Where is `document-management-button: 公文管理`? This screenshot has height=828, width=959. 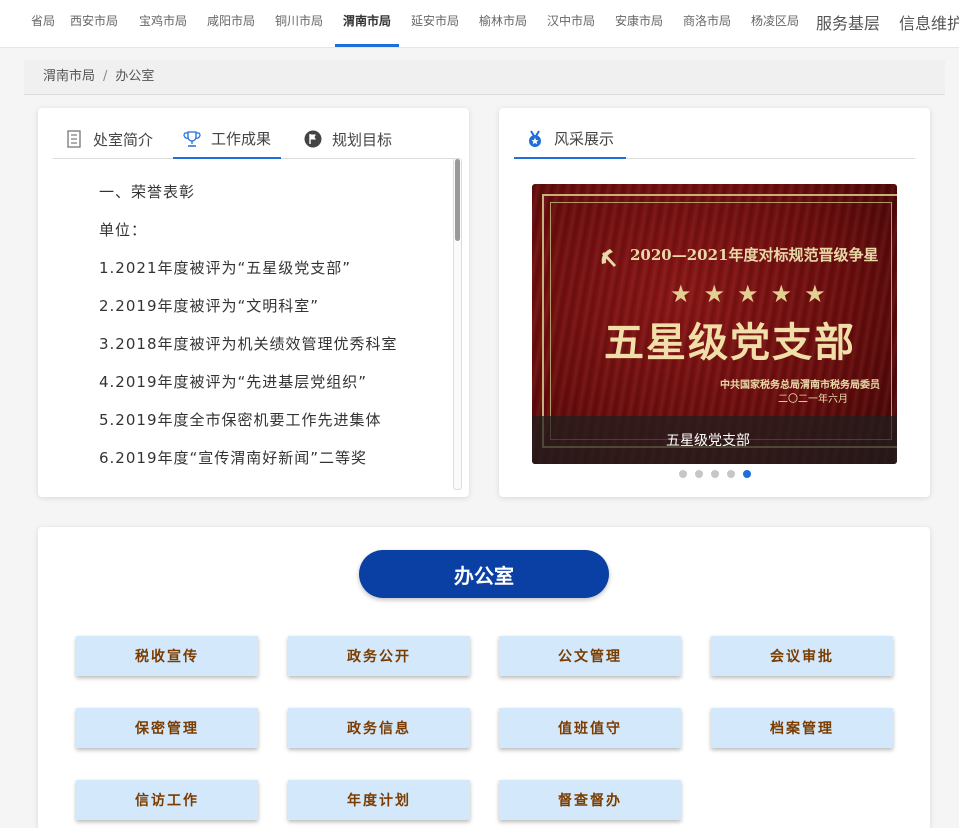
document-management-button: 公文管理 is located at coordinates (590, 656).